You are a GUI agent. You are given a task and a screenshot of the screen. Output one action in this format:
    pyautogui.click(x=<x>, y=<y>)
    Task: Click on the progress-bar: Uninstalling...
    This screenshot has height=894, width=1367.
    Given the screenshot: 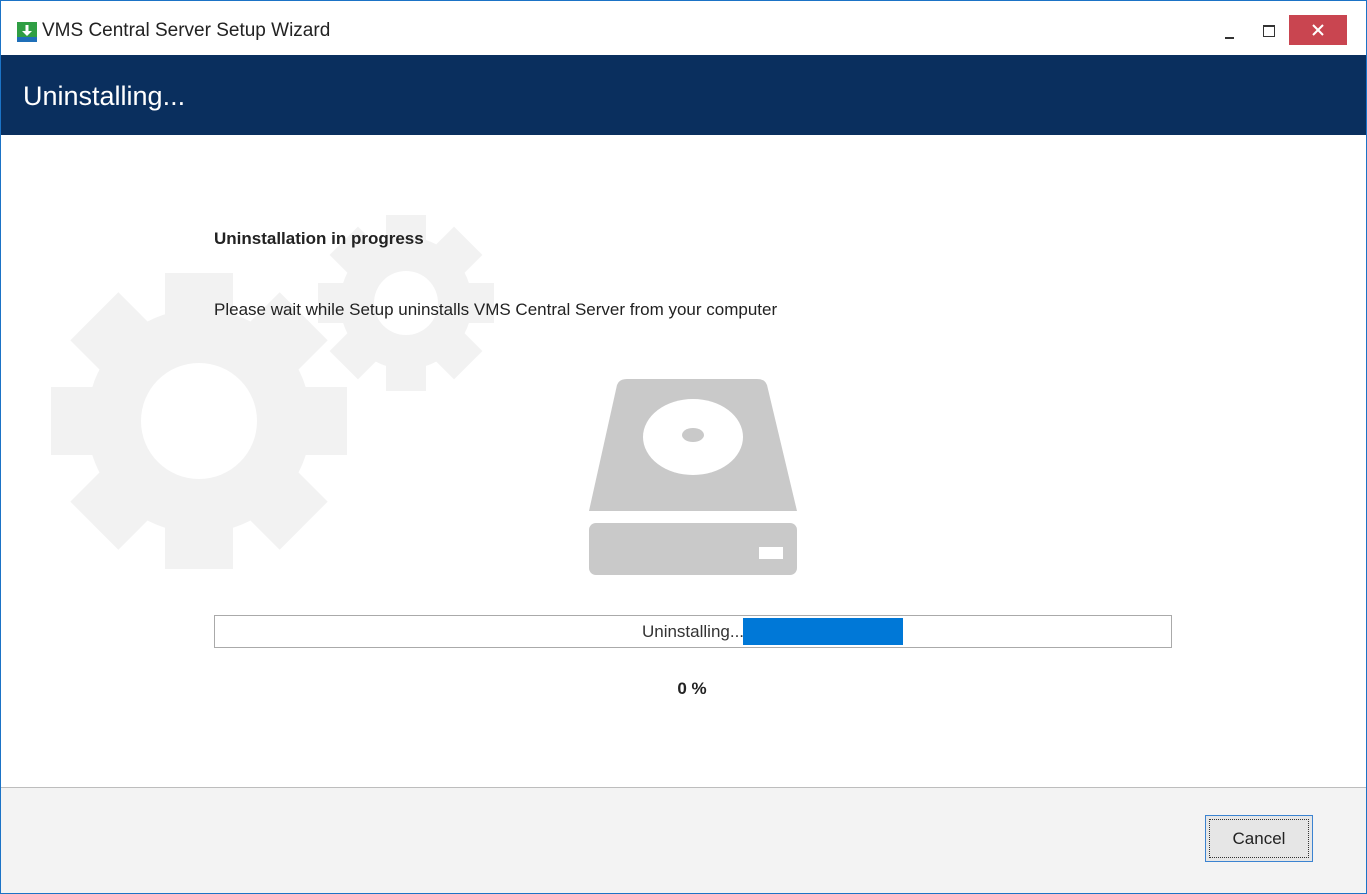 What is the action you would take?
    pyautogui.click(x=693, y=631)
    